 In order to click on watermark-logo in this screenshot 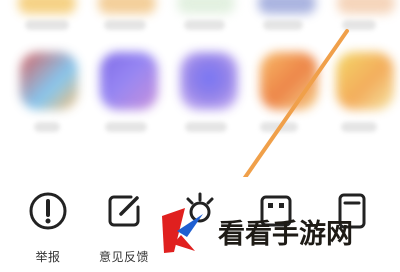, I will do `click(182, 230)`.